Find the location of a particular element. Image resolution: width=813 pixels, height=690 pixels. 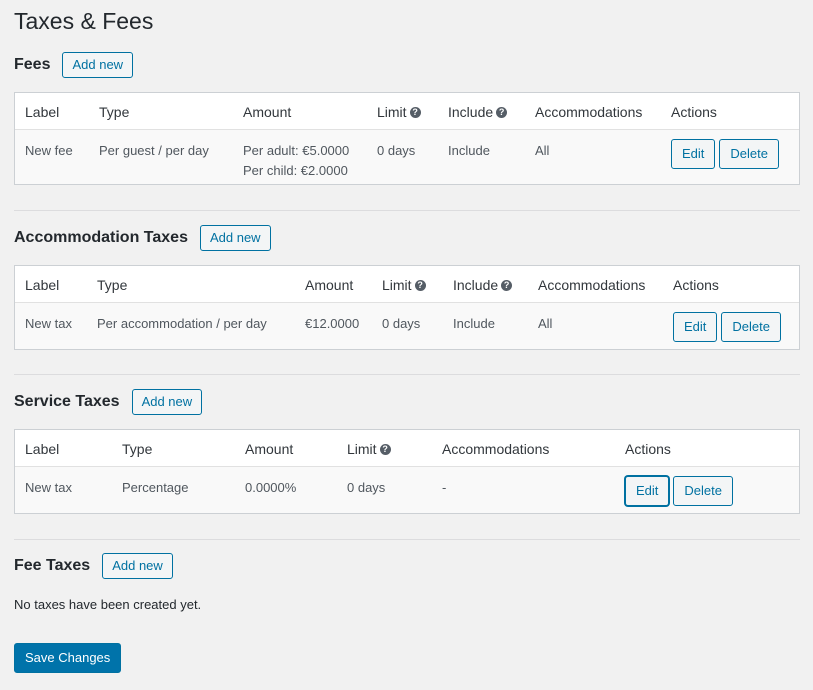

fee-taxes-heading: Fee Taxes is located at coordinates (52, 565).